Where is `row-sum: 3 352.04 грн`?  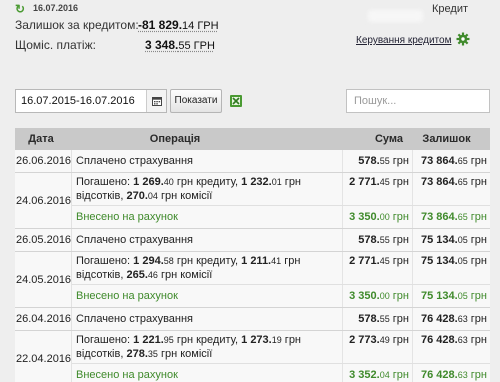
row-sum: 3 352.04 грн is located at coordinates (377, 373).